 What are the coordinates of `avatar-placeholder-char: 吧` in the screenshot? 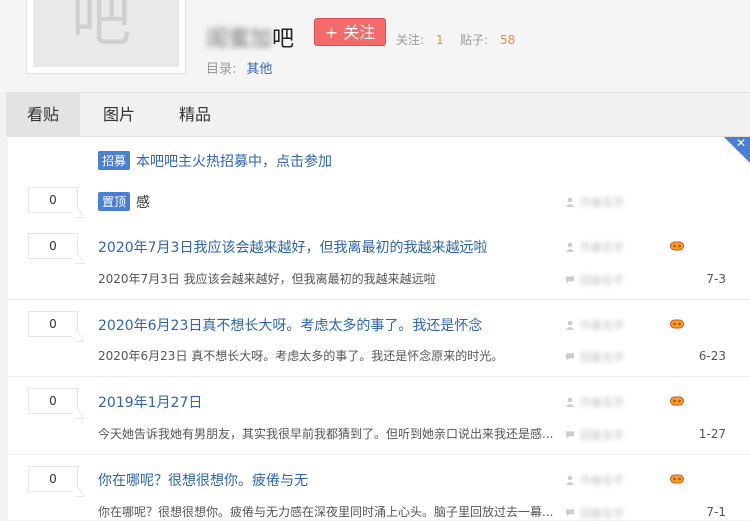 It's located at (101, 27).